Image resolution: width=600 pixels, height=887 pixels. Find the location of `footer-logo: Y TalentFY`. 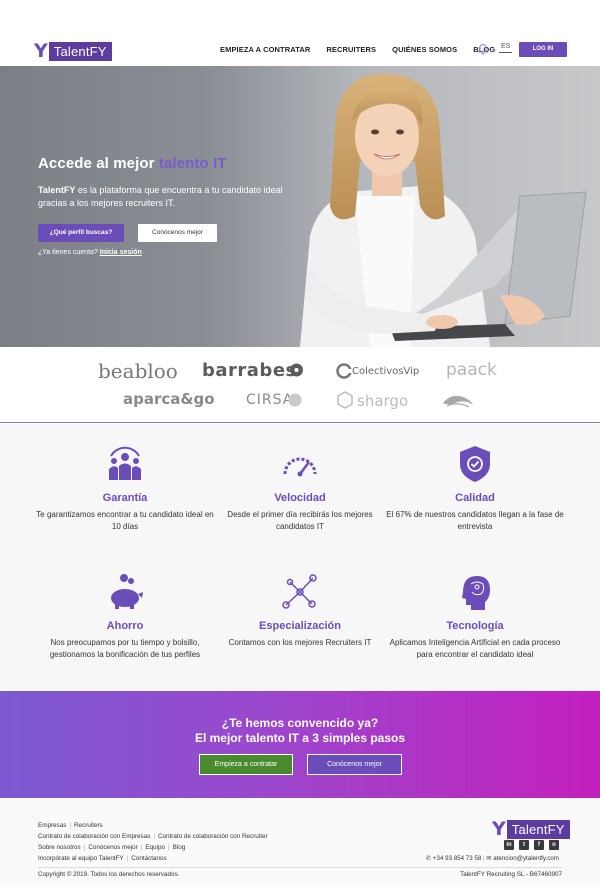

footer-logo: Y TalentFY is located at coordinates (531, 829).